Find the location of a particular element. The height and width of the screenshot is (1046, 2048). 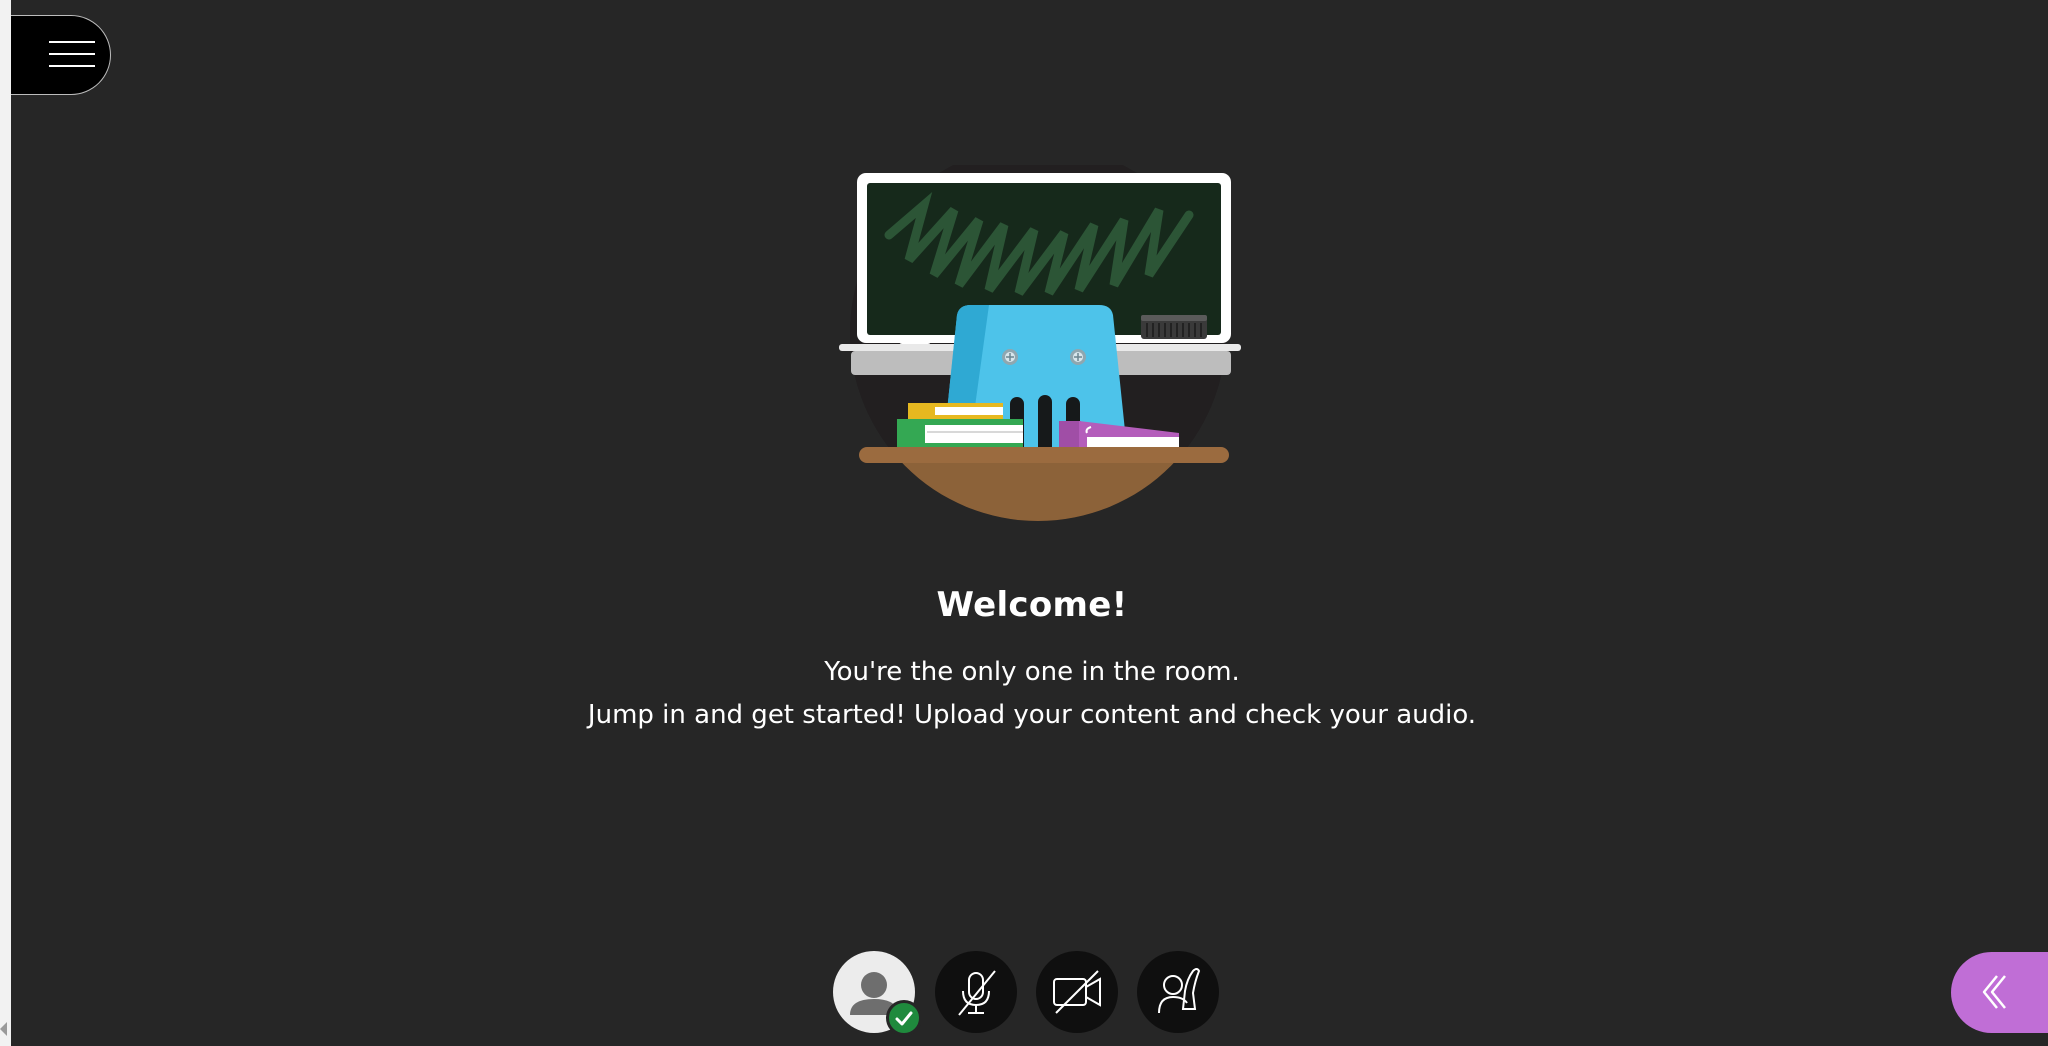

classroom-octopus-illustration is located at coordinates (1040, 343).